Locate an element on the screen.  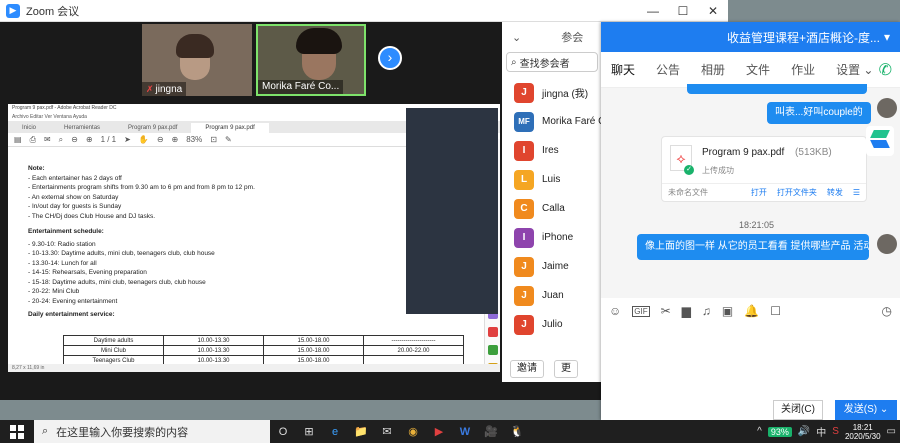
taskbar-clock: 18:21 2020/5/30 is located at coordinates (863, 432).